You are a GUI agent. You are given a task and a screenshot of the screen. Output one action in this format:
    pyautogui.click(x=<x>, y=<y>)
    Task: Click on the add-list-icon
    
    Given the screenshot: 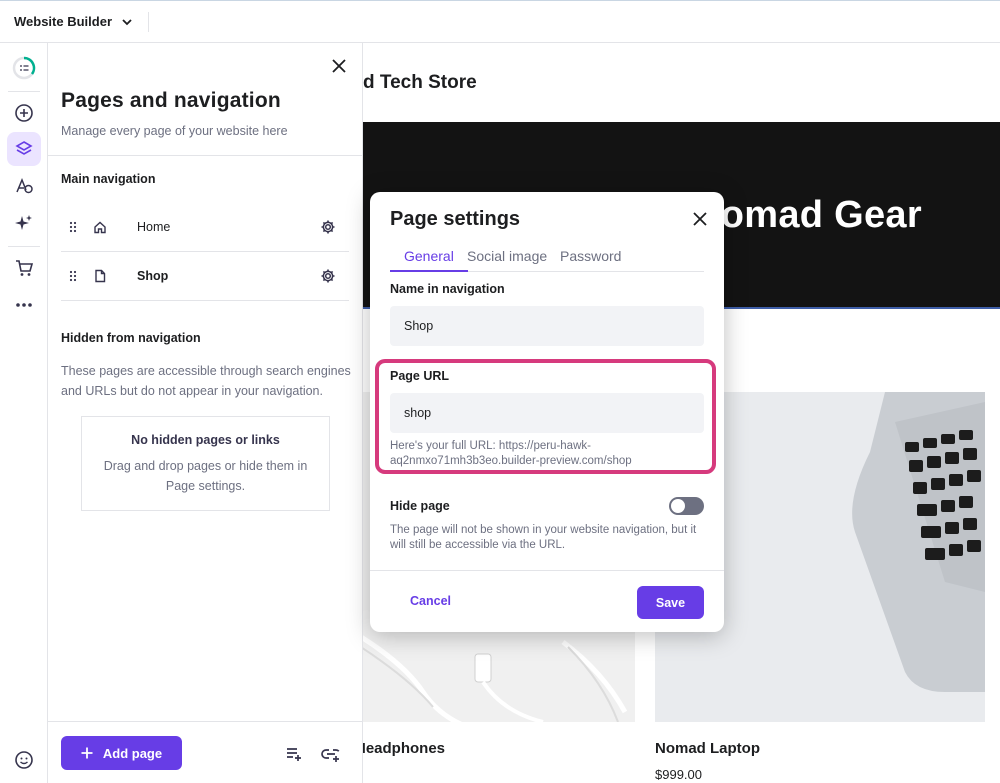 What is the action you would take?
    pyautogui.click(x=294, y=754)
    